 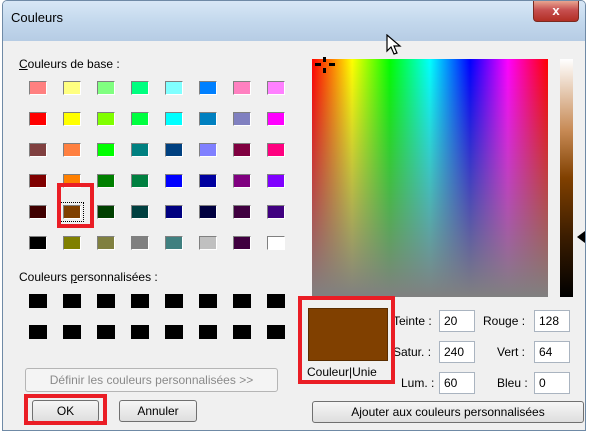 What do you see at coordinates (512, 383) in the screenshot?
I see `blue-label: Bleu :` at bounding box center [512, 383].